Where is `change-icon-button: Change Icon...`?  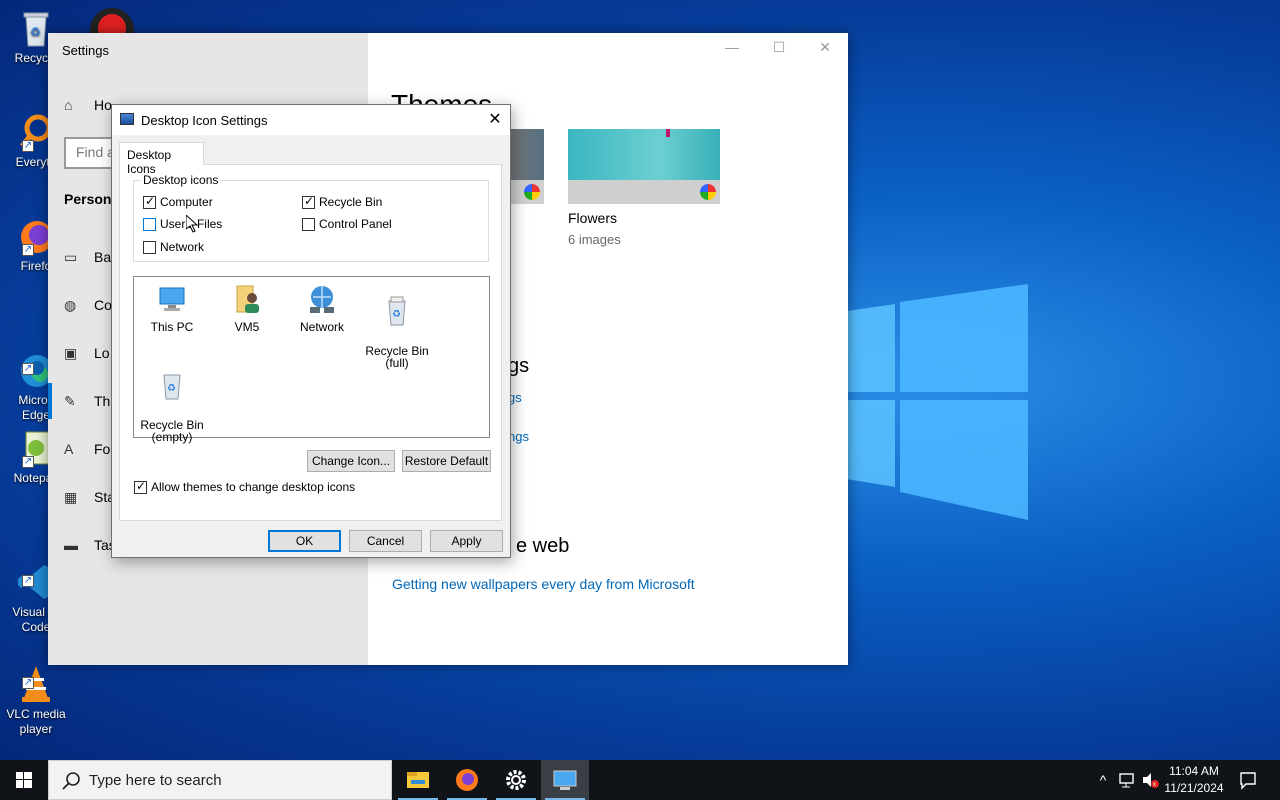 change-icon-button: Change Icon... is located at coordinates (351, 461).